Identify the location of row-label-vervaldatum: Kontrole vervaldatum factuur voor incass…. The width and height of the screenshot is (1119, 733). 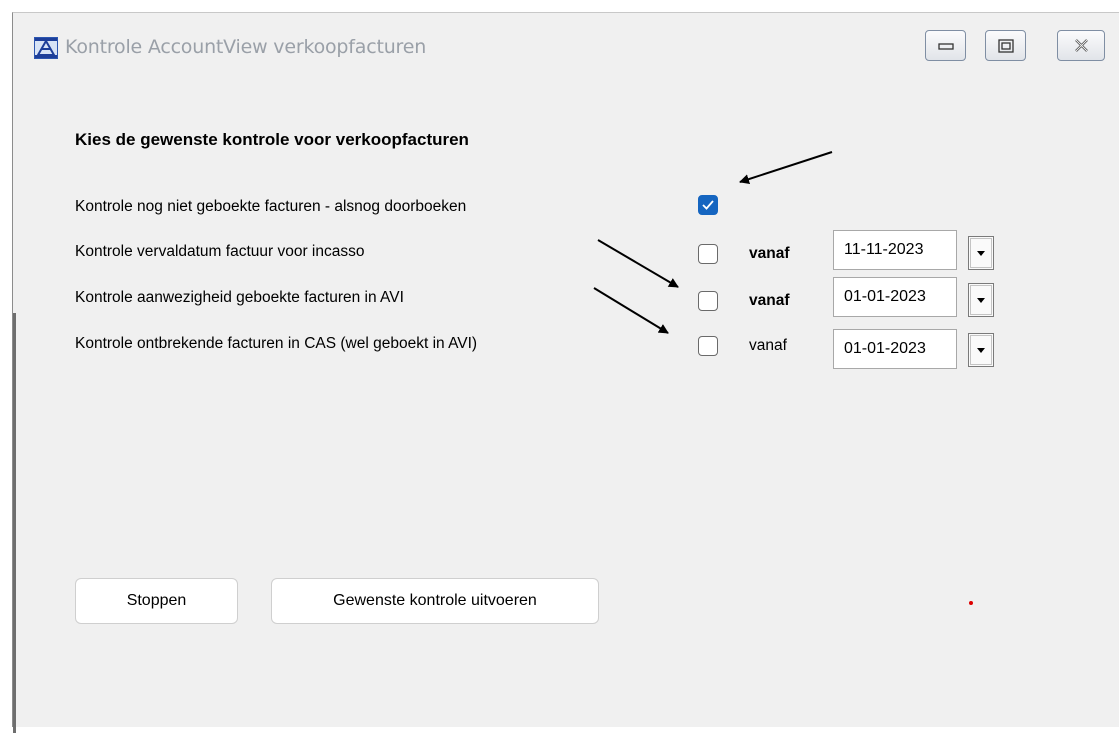
(220, 251).